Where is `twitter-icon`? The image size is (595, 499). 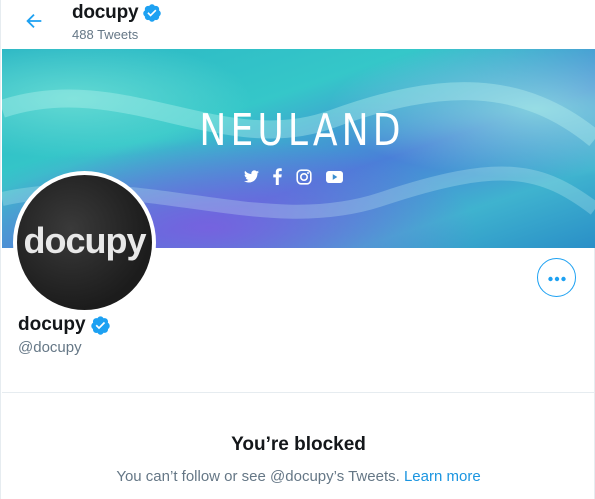 twitter-icon is located at coordinates (251, 179).